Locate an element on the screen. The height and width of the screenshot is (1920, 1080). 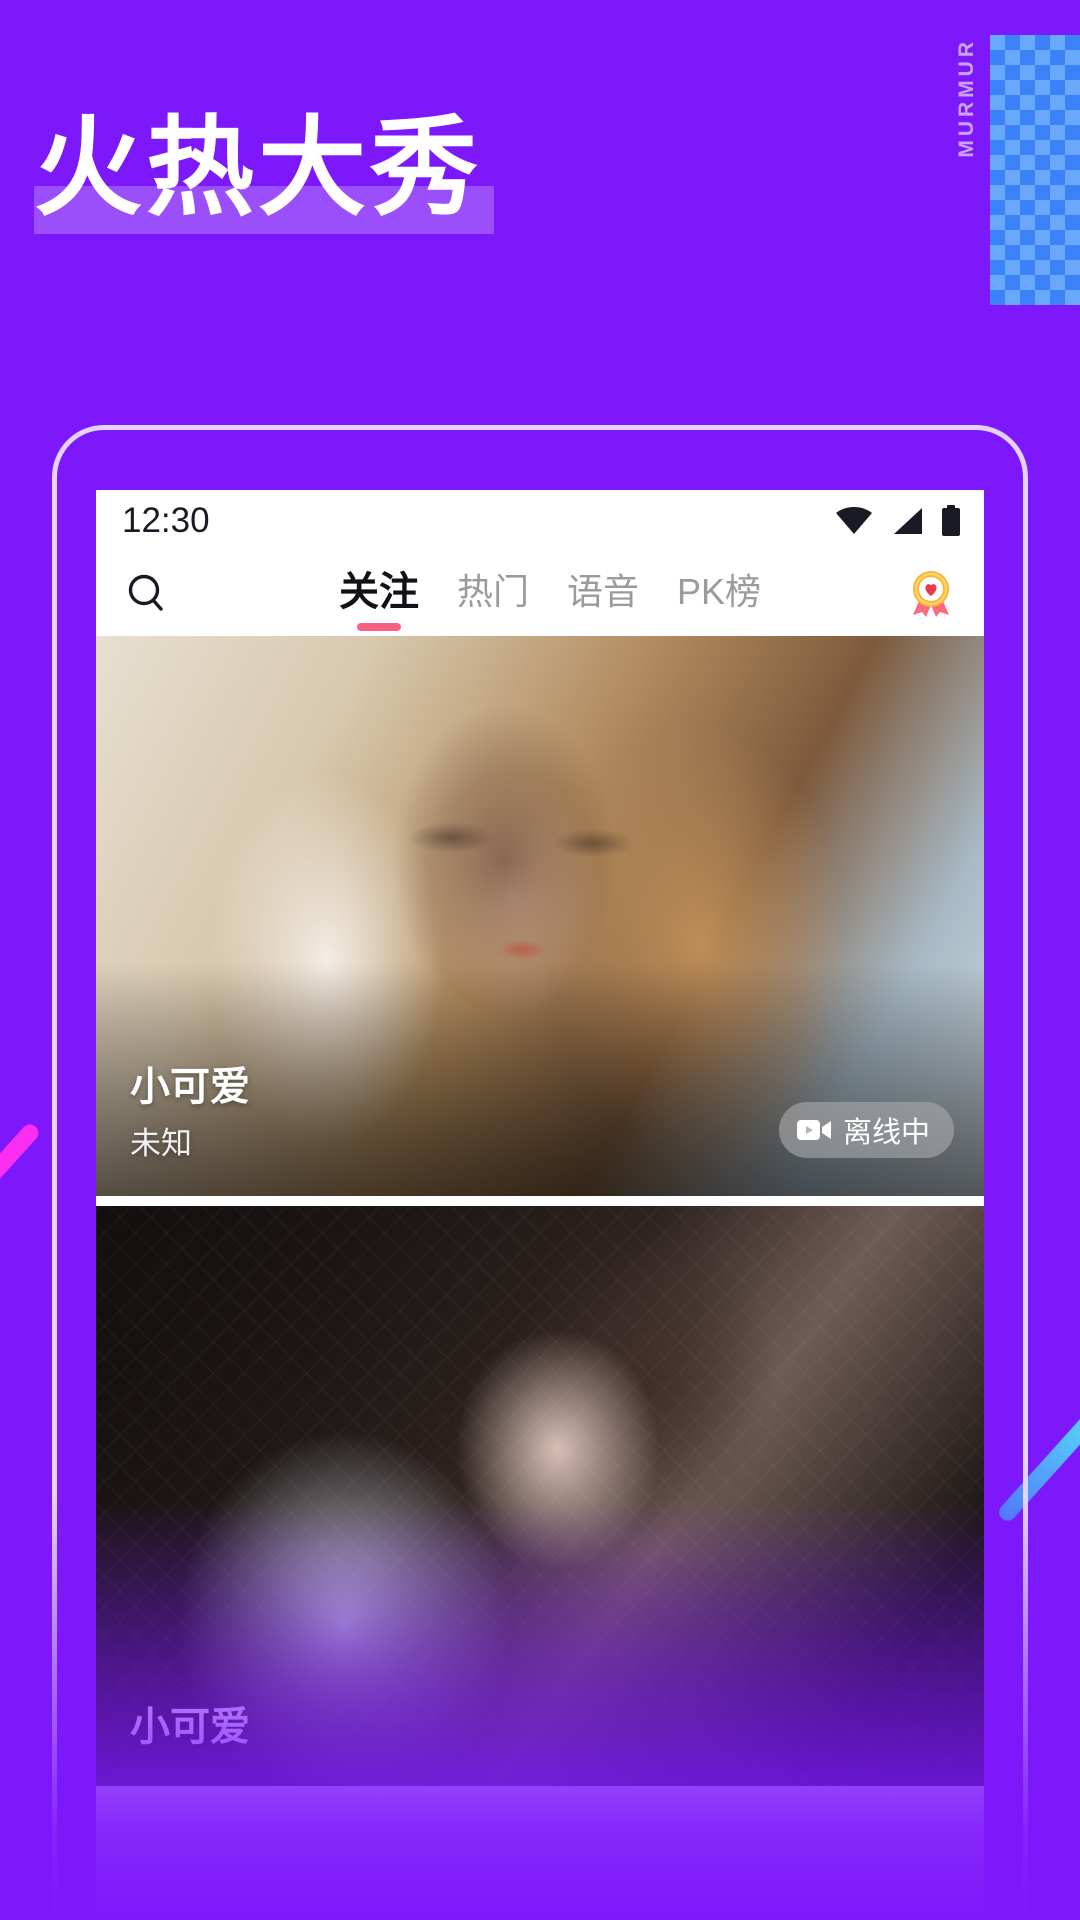
tab-remen: 热门 is located at coordinates (493, 594).